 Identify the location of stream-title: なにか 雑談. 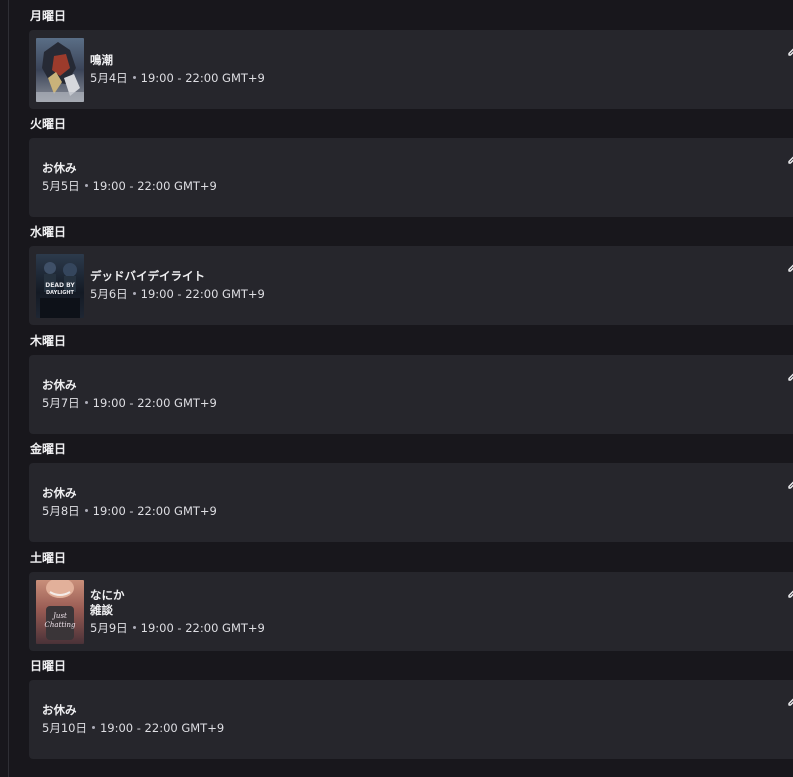
(107, 602).